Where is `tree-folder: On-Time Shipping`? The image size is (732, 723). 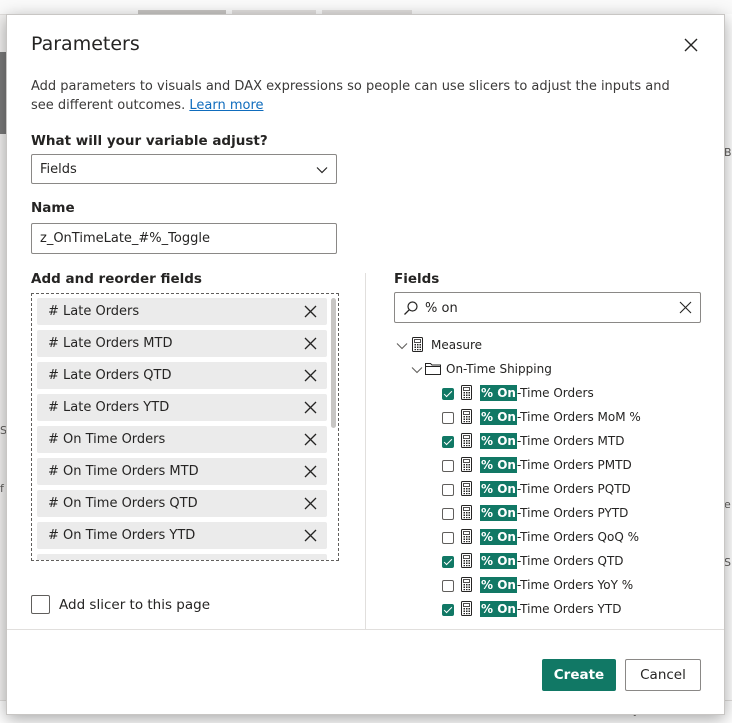
tree-folder: On-Time Shipping is located at coordinates (556, 370).